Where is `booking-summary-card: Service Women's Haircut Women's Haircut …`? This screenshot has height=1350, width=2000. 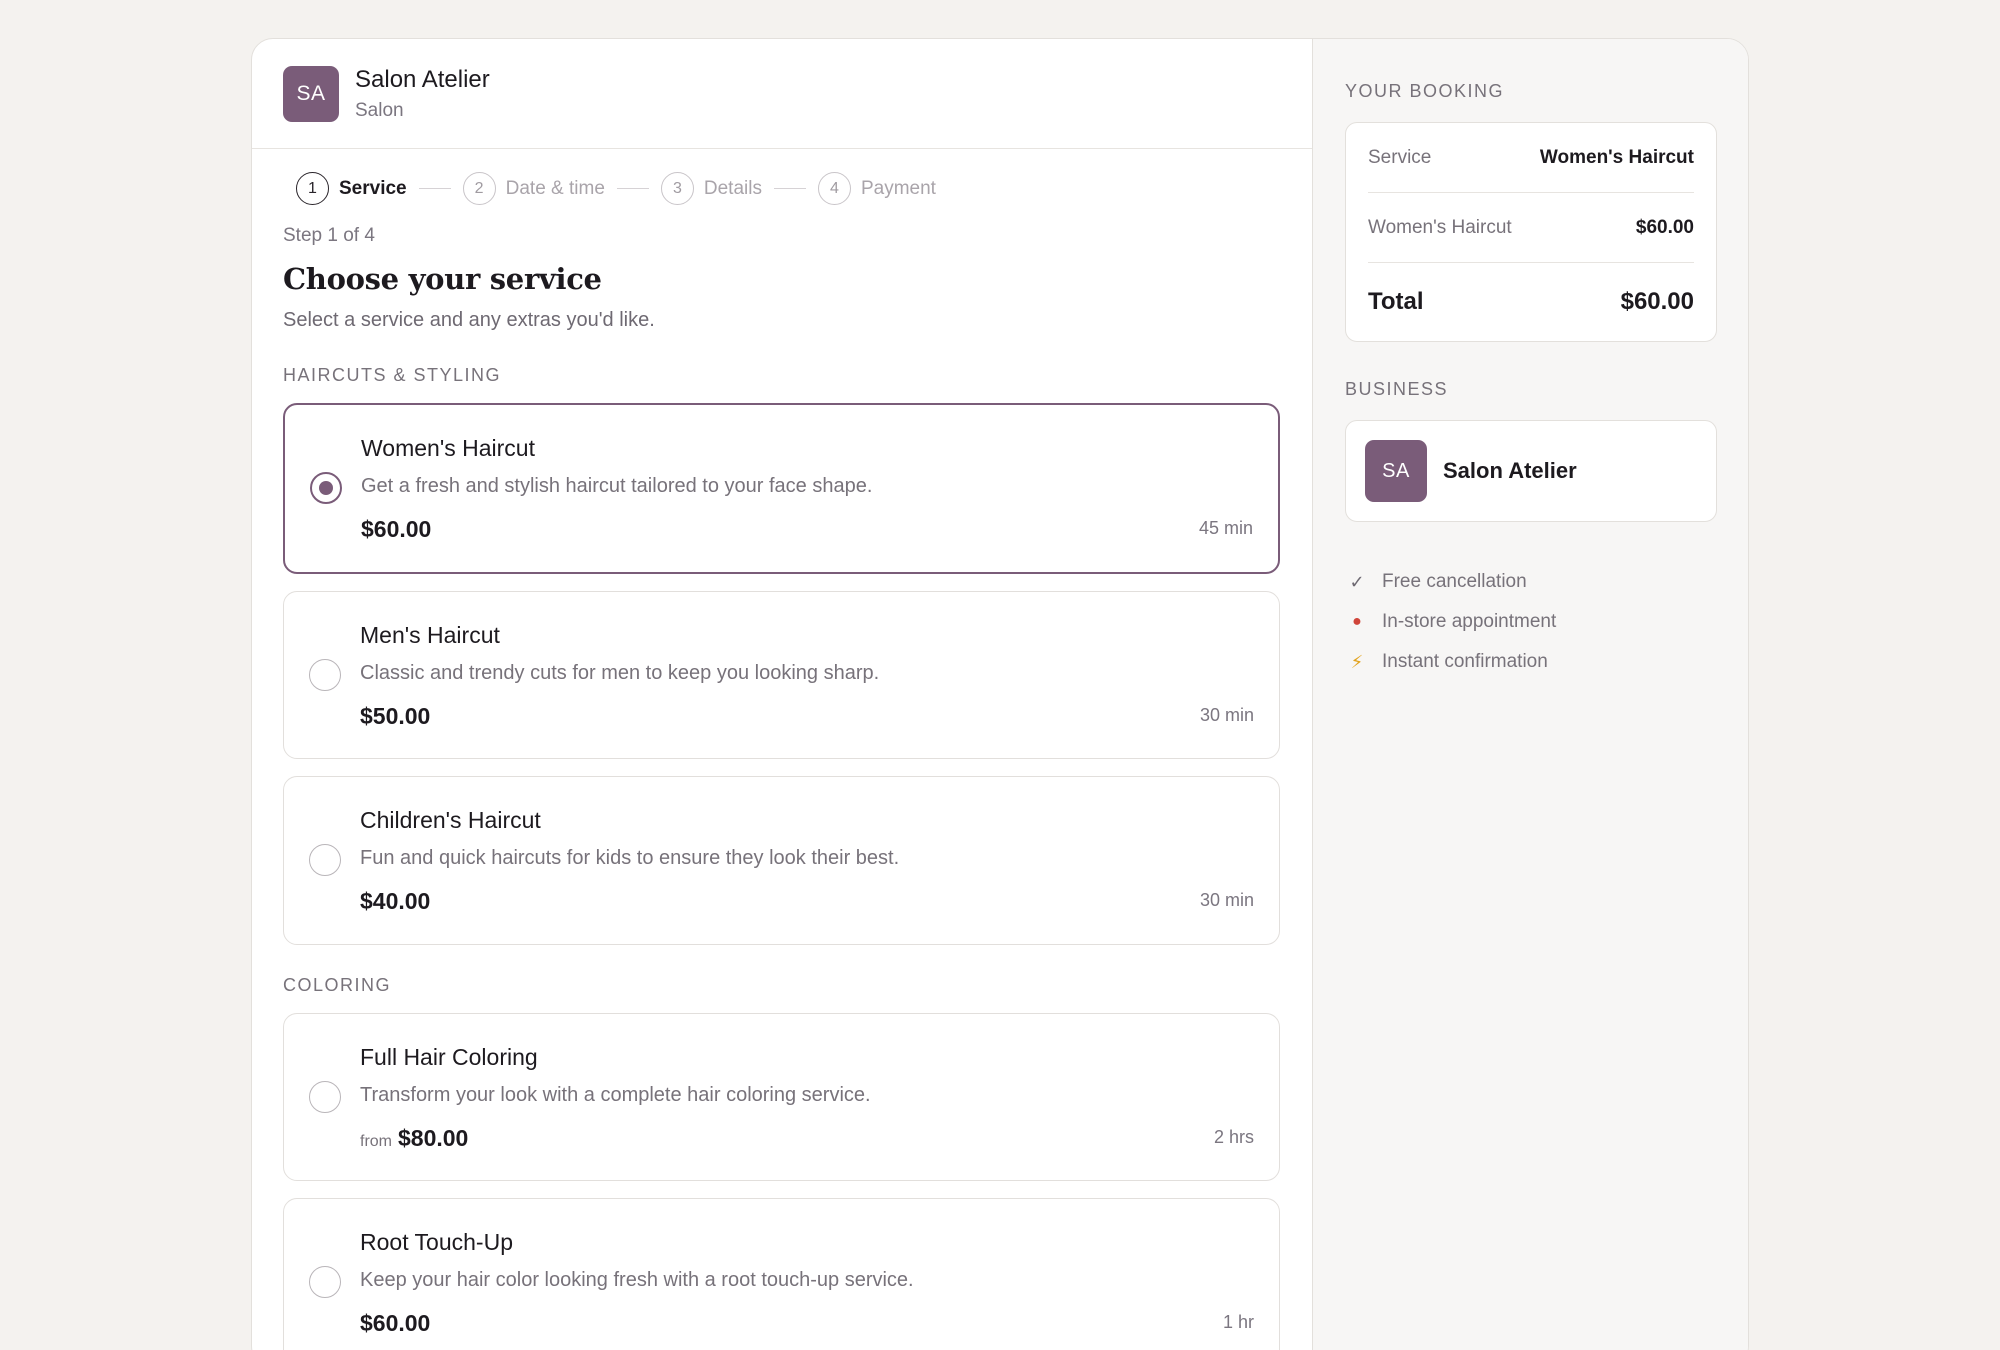 booking-summary-card: Service Women's Haircut Women's Haircut … is located at coordinates (1531, 232).